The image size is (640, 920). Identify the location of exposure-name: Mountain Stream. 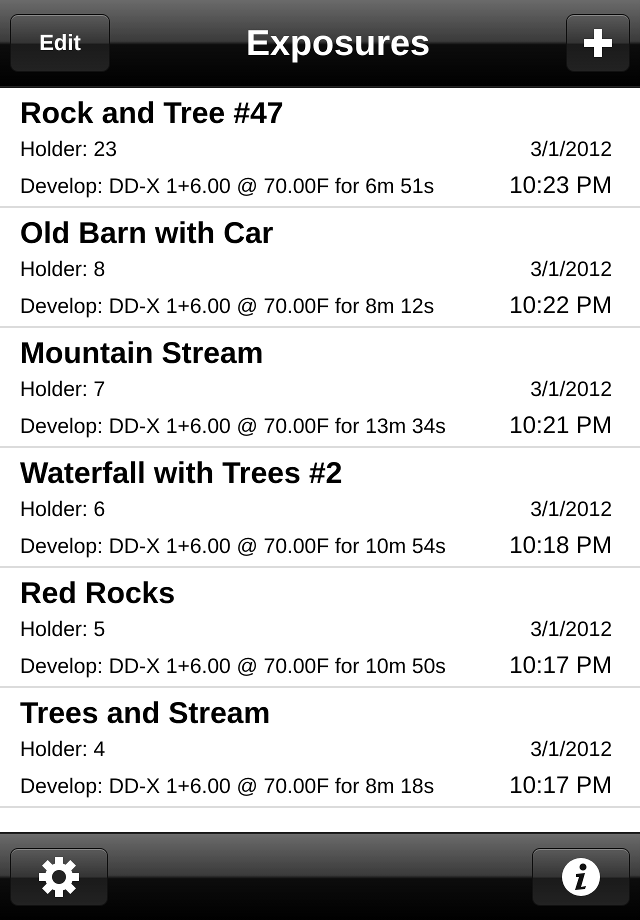
(142, 354).